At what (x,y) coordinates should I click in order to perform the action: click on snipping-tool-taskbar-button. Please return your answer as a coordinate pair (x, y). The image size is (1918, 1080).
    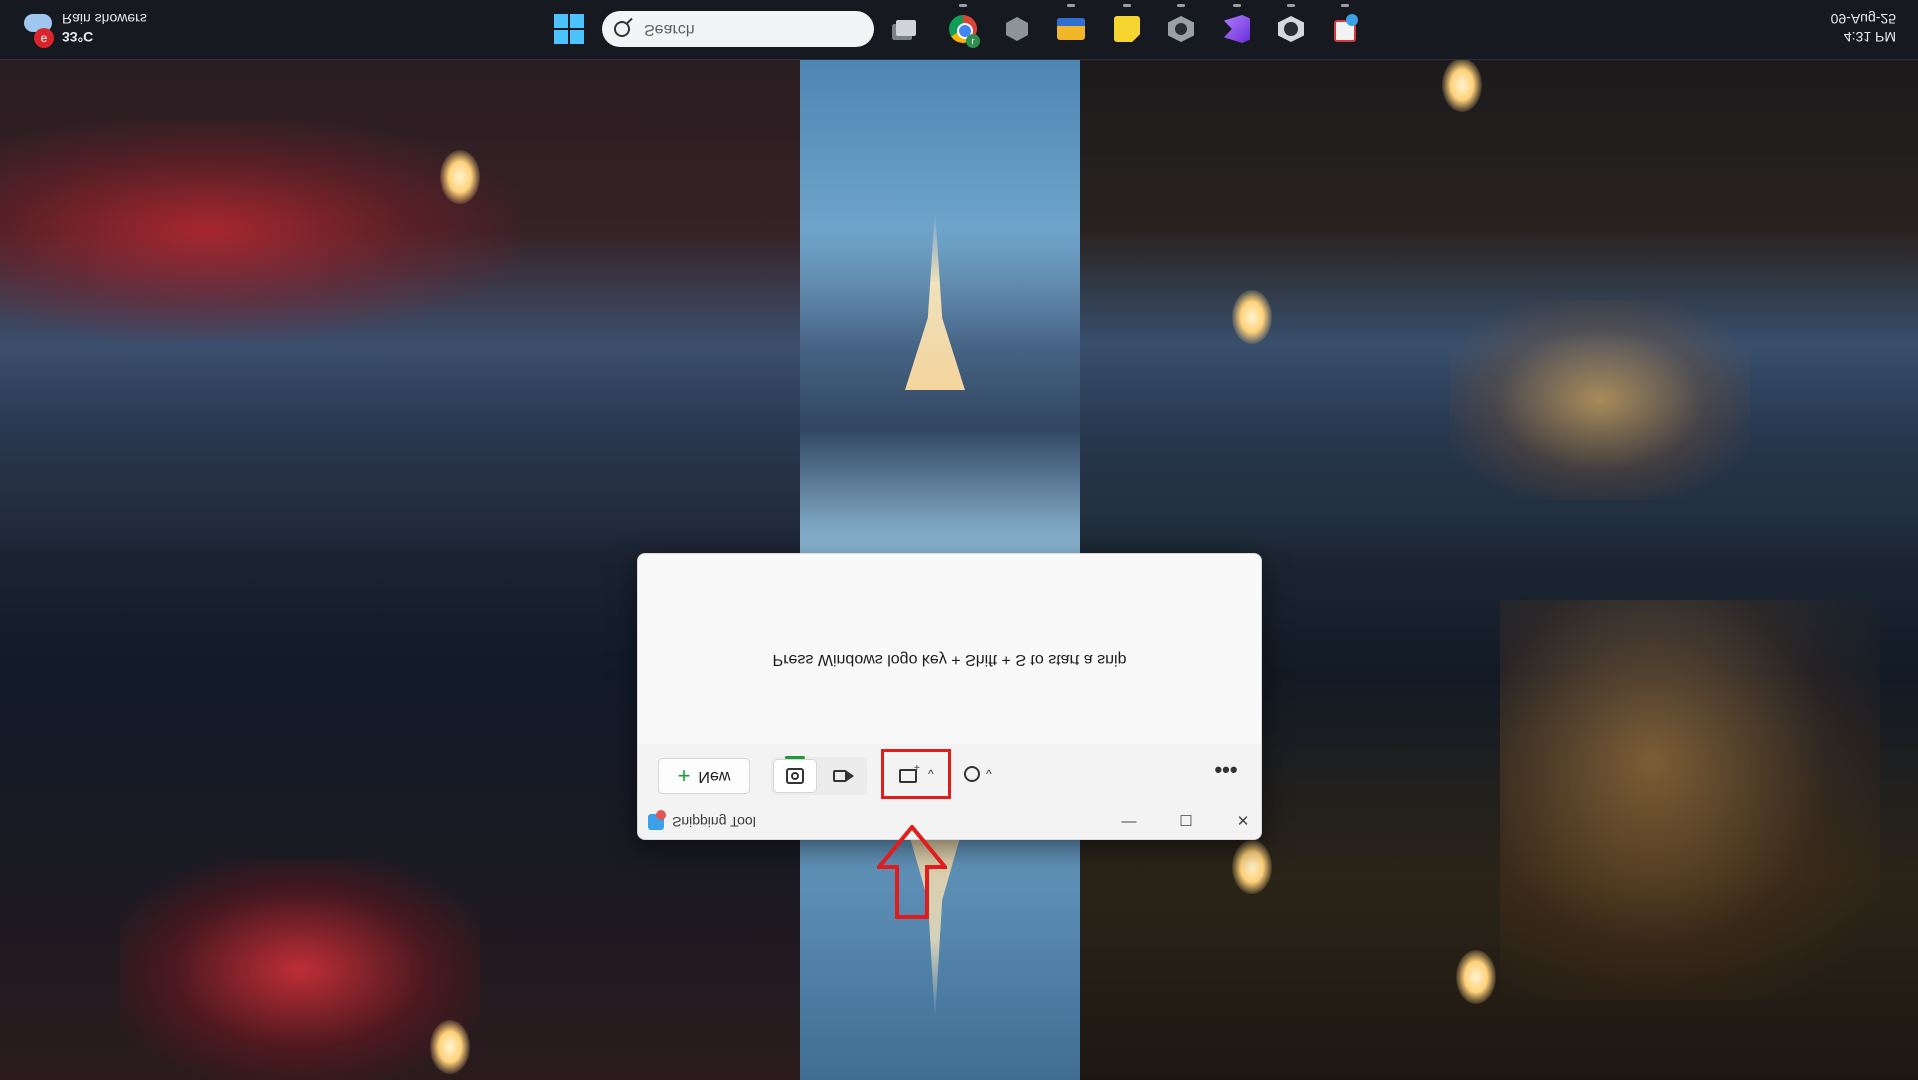
    Looking at the image, I should click on (1345, 25).